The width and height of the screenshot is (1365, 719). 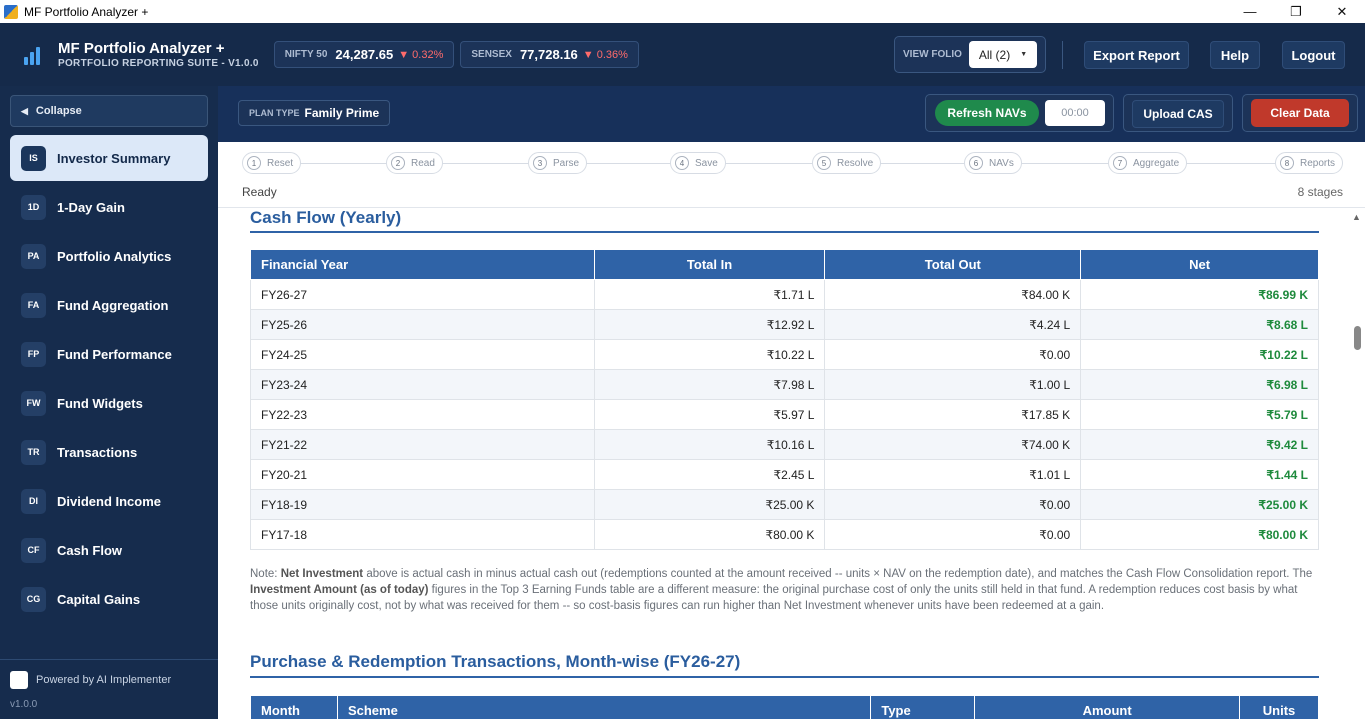 What do you see at coordinates (398, 163) in the screenshot?
I see `step-number: 2` at bounding box center [398, 163].